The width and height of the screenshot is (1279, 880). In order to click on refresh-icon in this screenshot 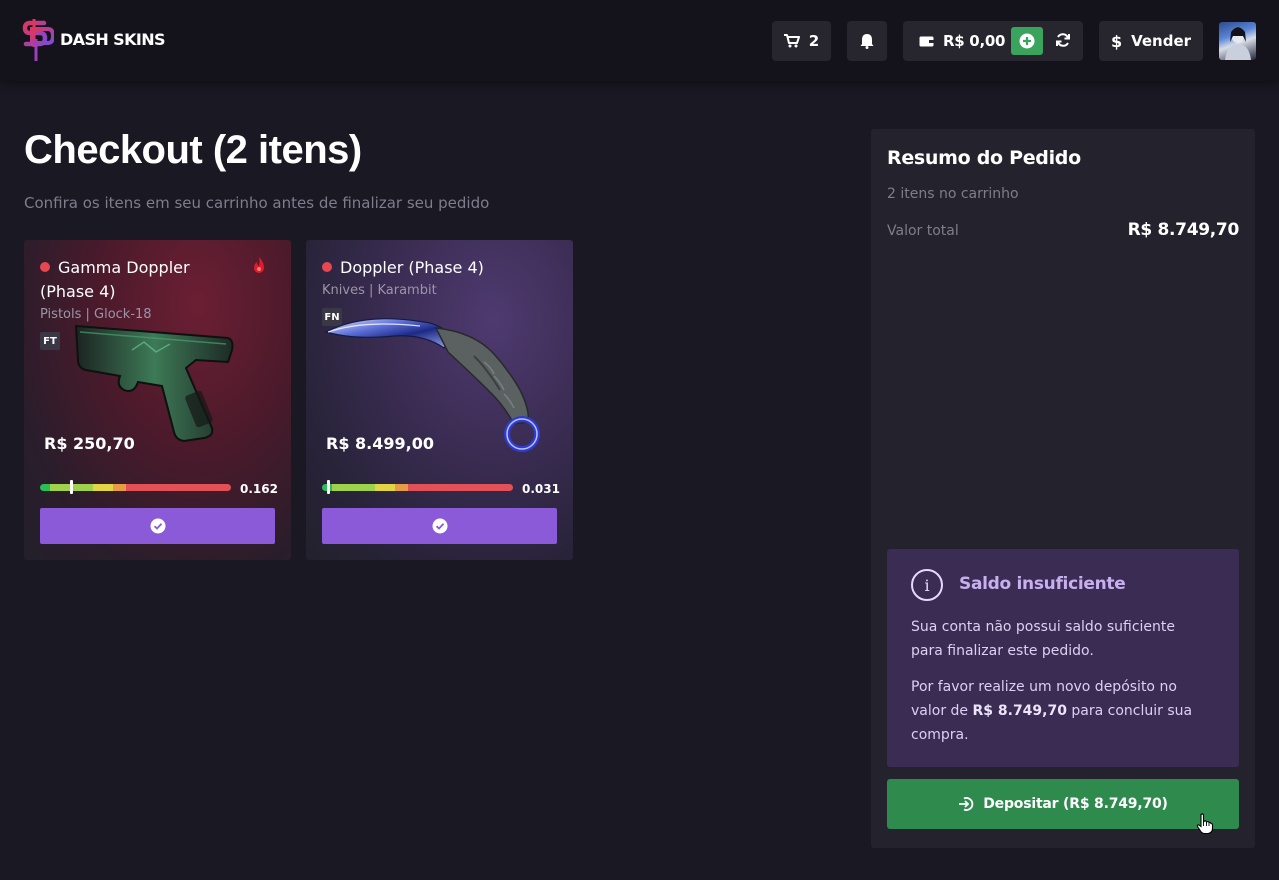, I will do `click(1063, 40)`.